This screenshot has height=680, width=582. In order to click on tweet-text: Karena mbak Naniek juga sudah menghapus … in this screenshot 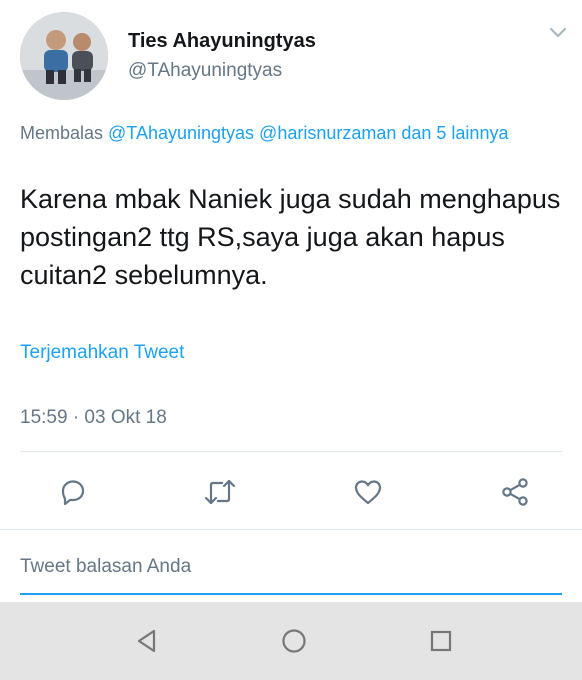, I will do `click(290, 237)`.